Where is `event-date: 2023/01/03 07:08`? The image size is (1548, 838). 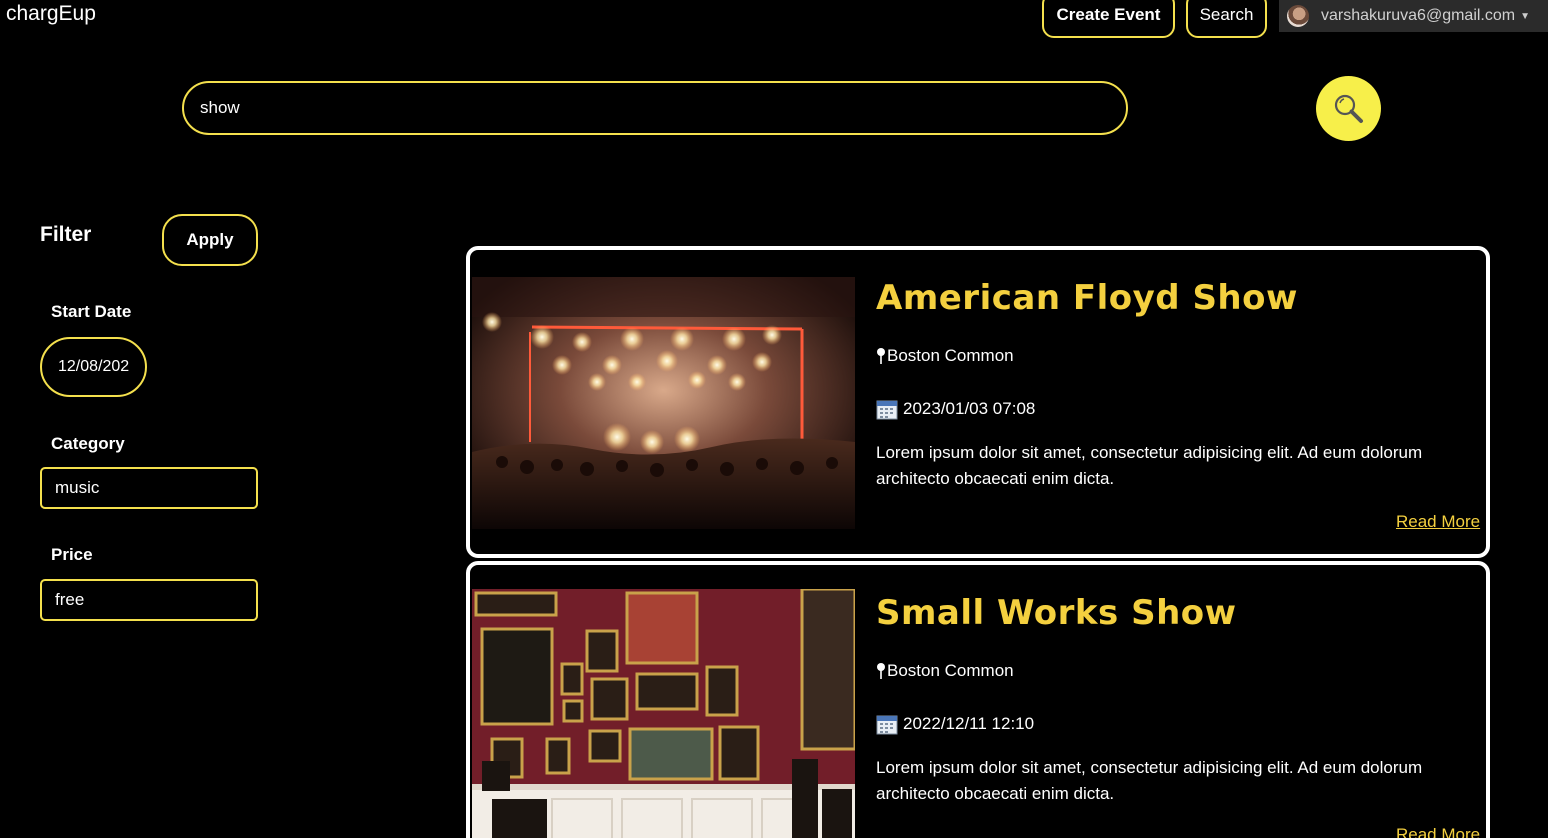
event-date: 2023/01/03 07:08 is located at coordinates (955, 409).